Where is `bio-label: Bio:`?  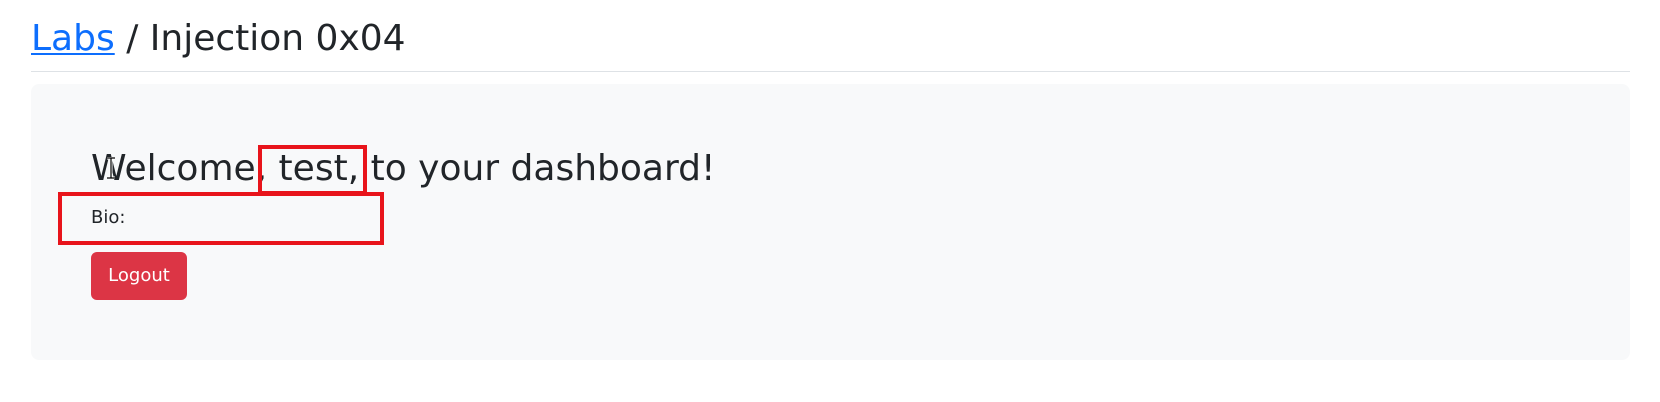
bio-label: Bio: is located at coordinates (108, 217).